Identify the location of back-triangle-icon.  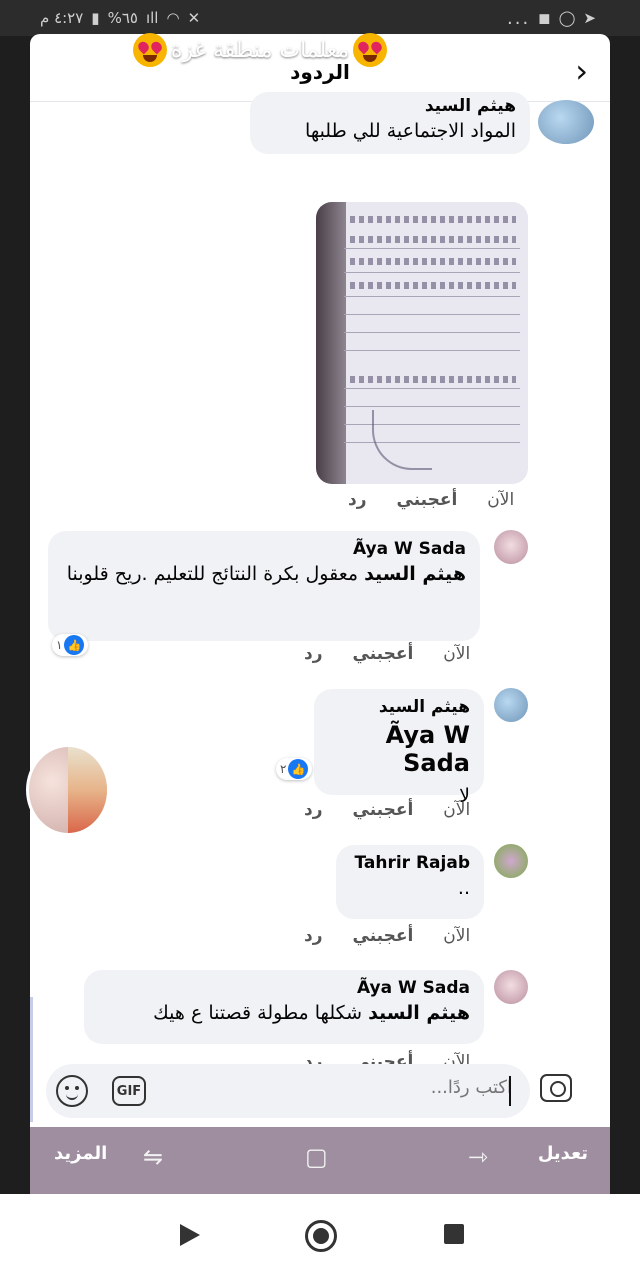
(190, 1235).